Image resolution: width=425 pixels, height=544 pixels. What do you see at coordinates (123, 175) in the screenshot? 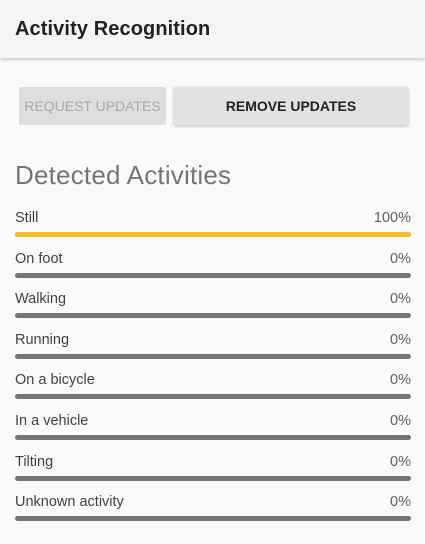
I see `detected-activities-heading: Detected Activities` at bounding box center [123, 175].